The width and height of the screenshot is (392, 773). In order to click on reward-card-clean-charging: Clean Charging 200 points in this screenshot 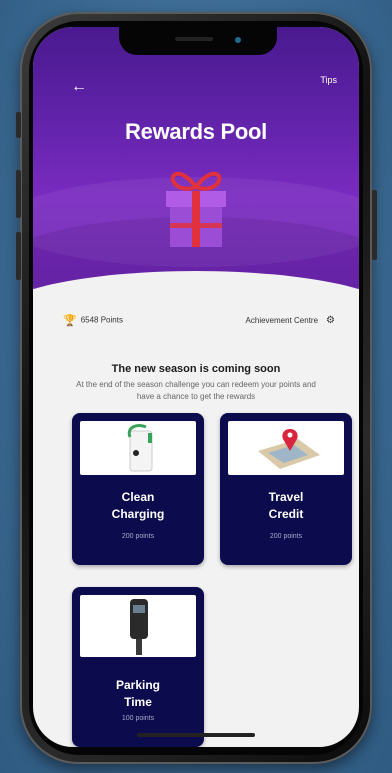, I will do `click(138, 489)`.